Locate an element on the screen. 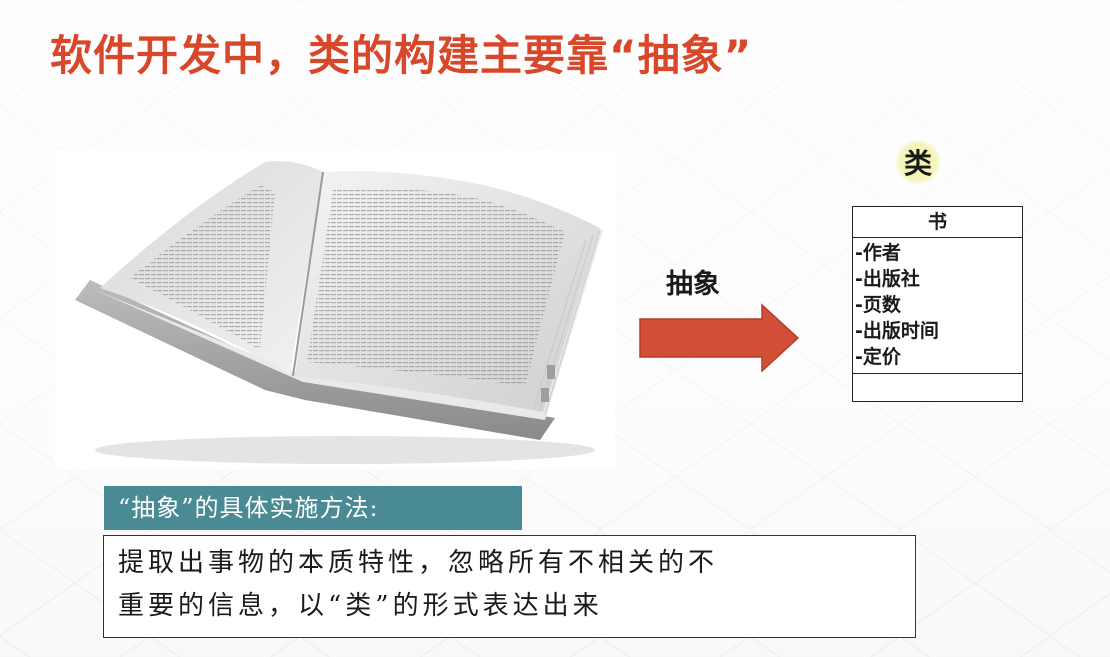  uml-class-name: 书 is located at coordinates (937, 222).